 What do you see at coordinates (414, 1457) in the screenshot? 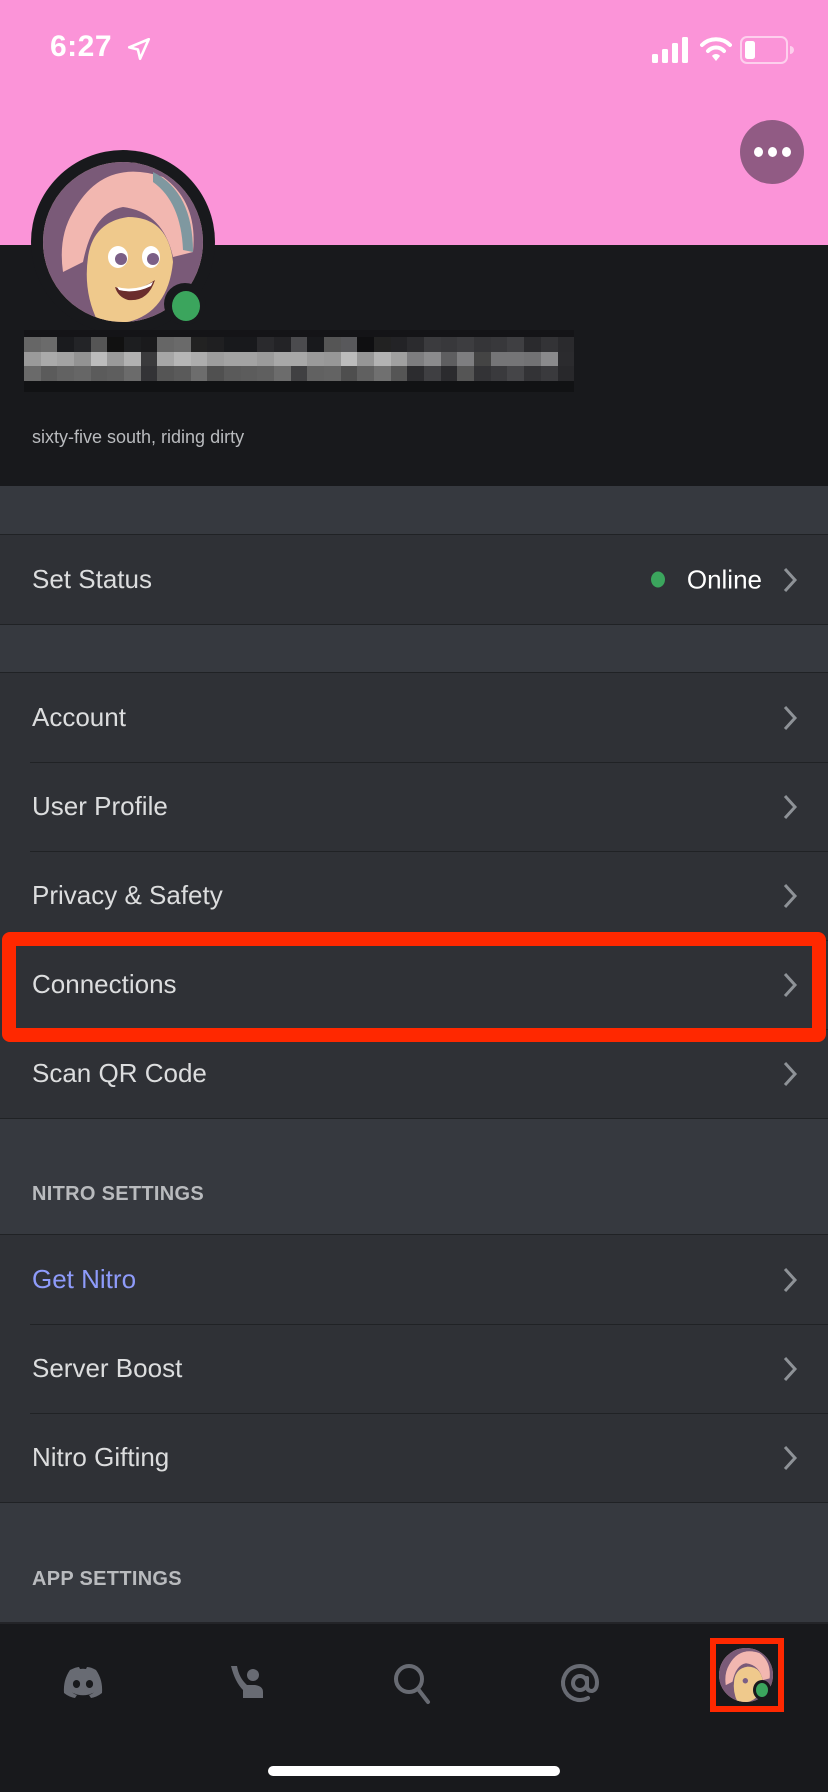
I see `settings-item-nitro-gifting: Nitro Gifting` at bounding box center [414, 1457].